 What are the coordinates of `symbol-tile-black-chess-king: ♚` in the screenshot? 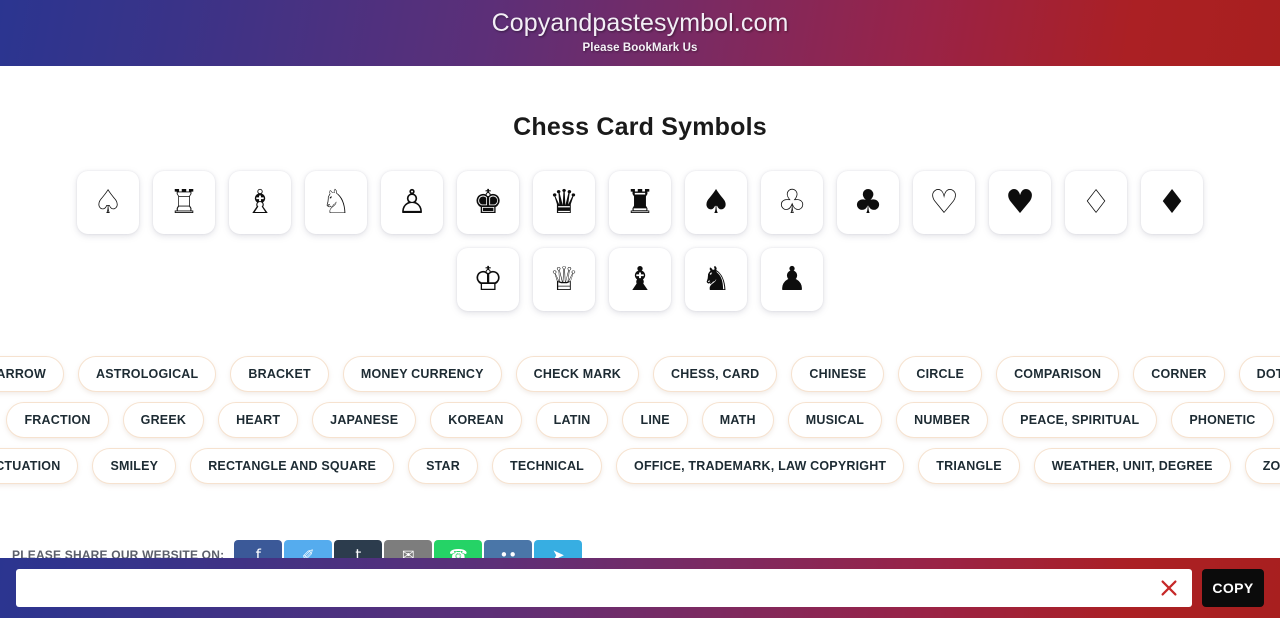 It's located at (488, 202).